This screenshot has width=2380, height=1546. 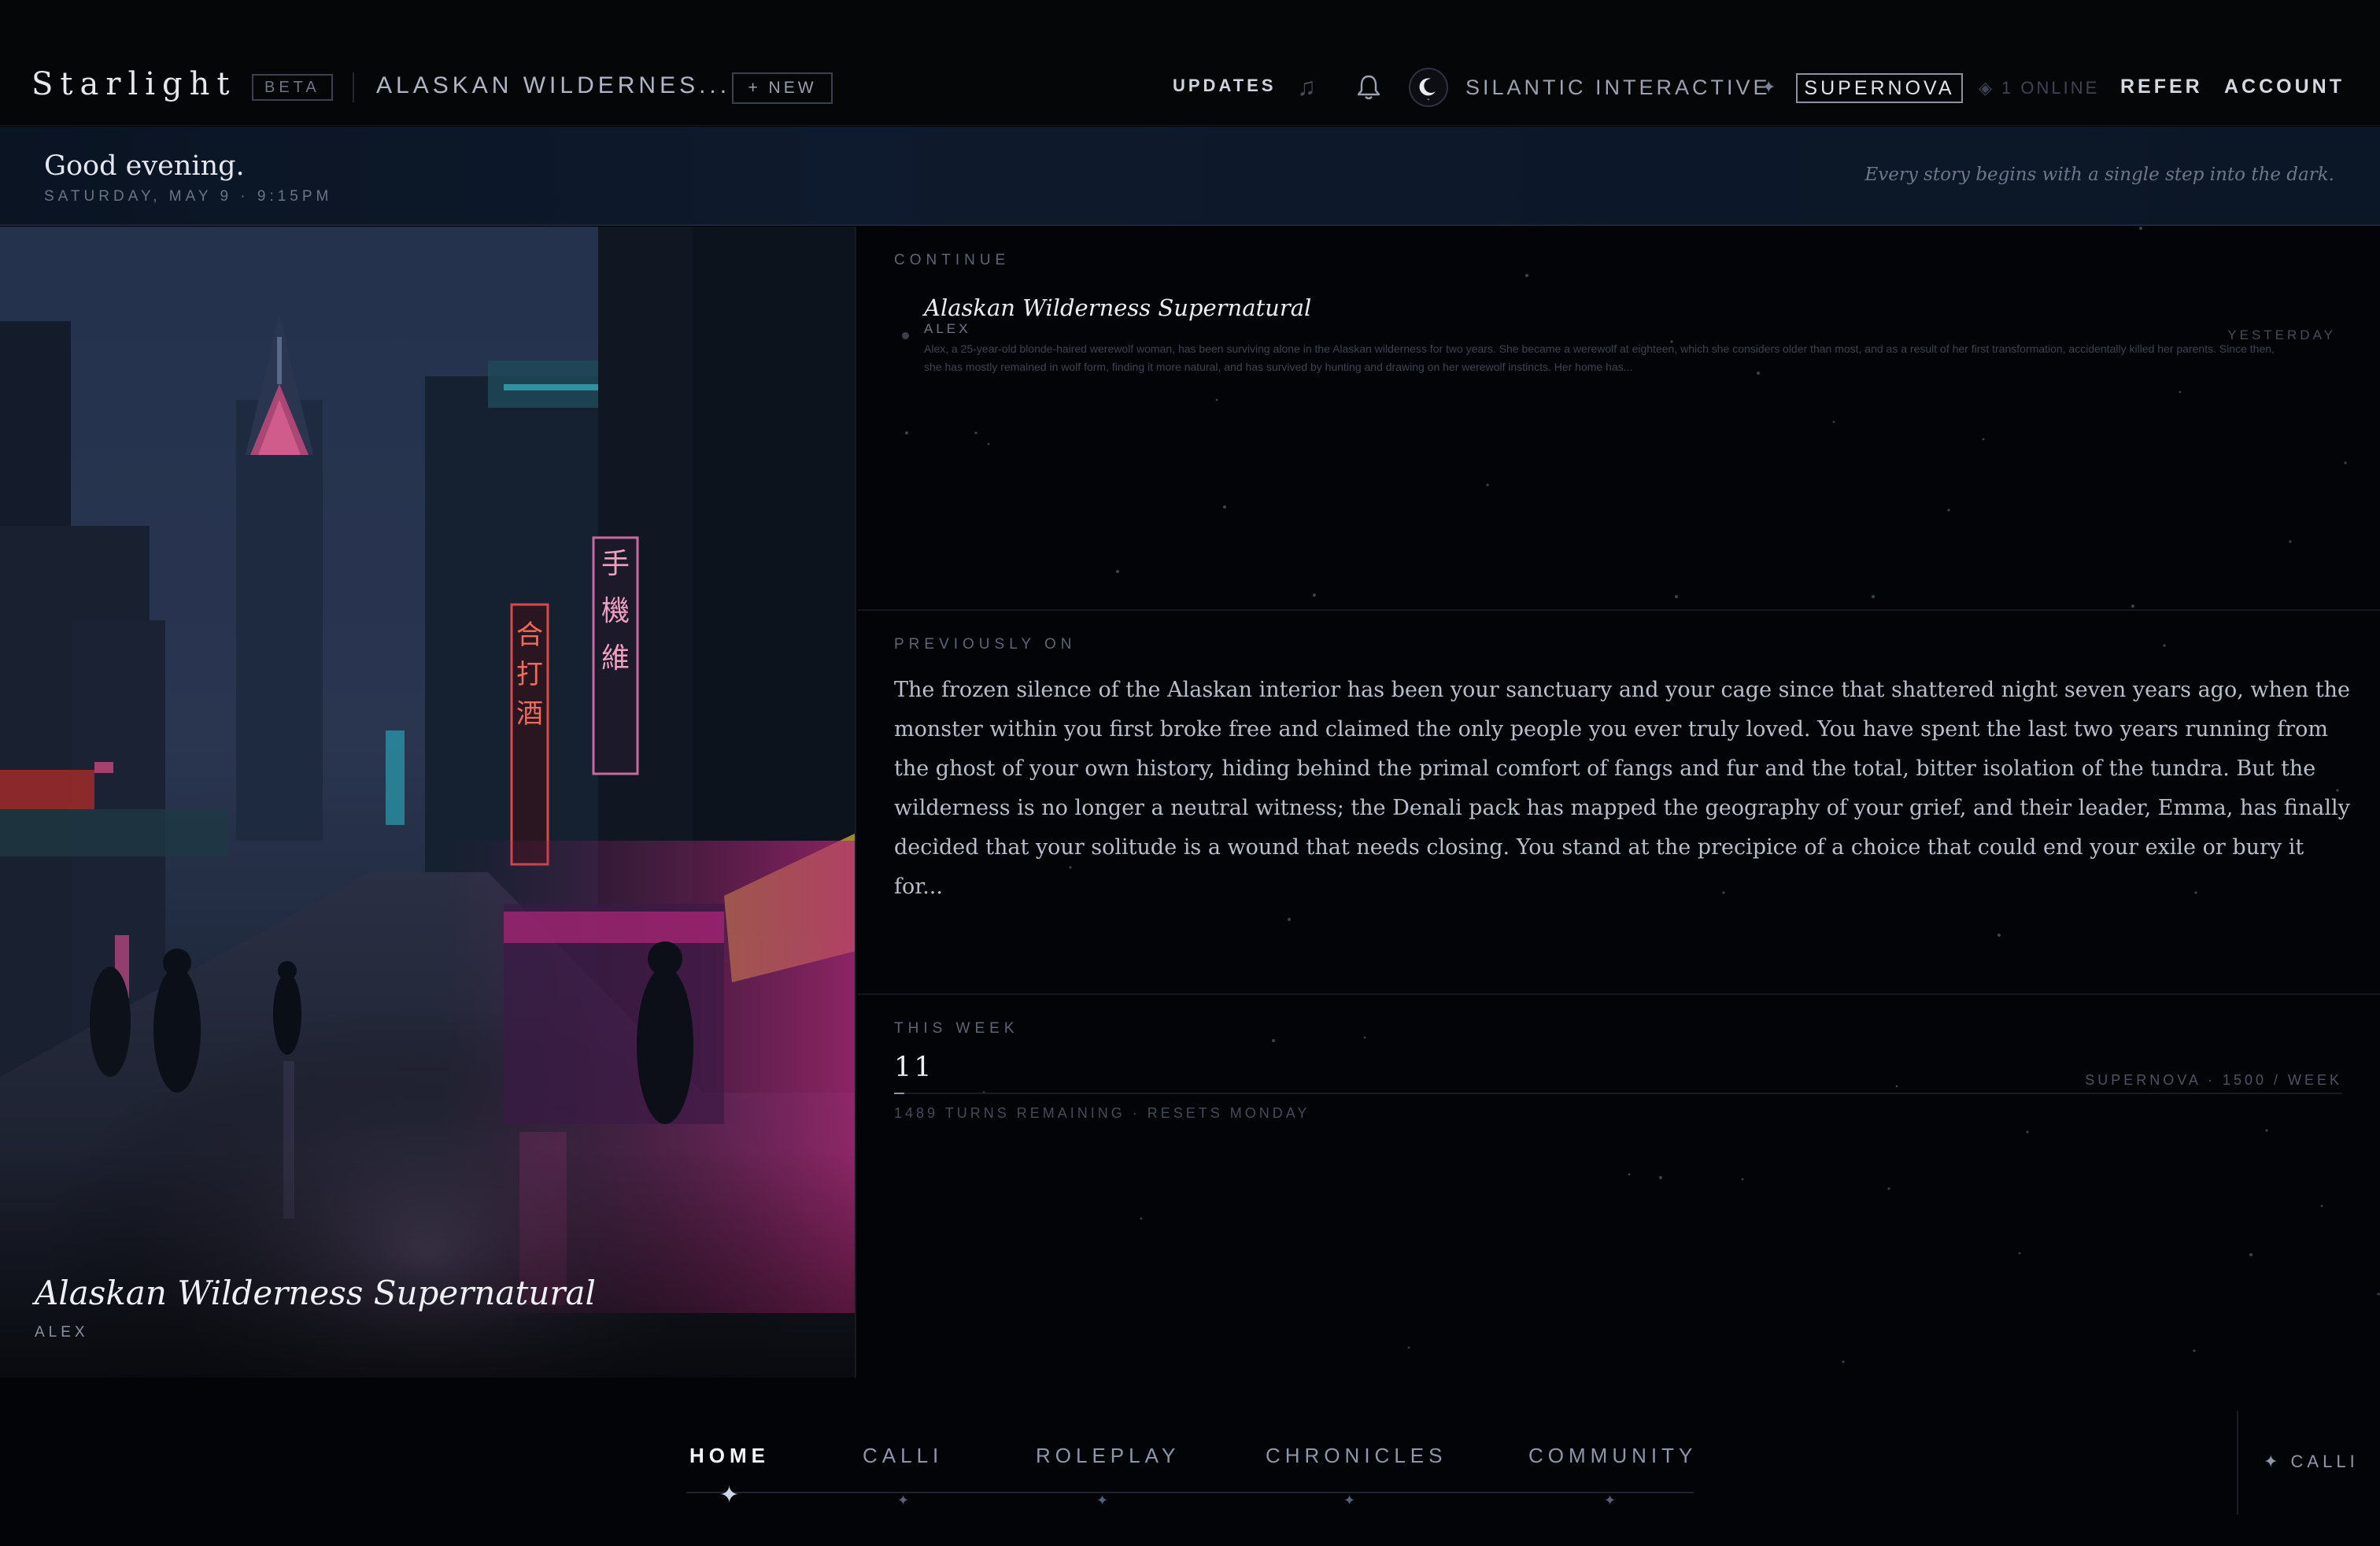 What do you see at coordinates (1225, 86) in the screenshot?
I see `updates-link: UPDATES` at bounding box center [1225, 86].